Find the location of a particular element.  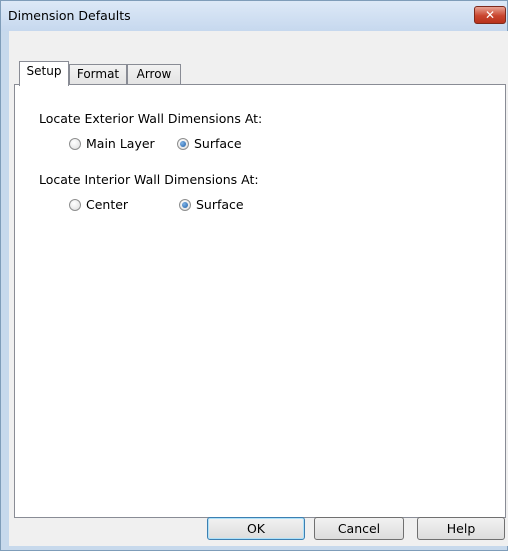

tab-arrow-label: Arrow is located at coordinates (154, 74).